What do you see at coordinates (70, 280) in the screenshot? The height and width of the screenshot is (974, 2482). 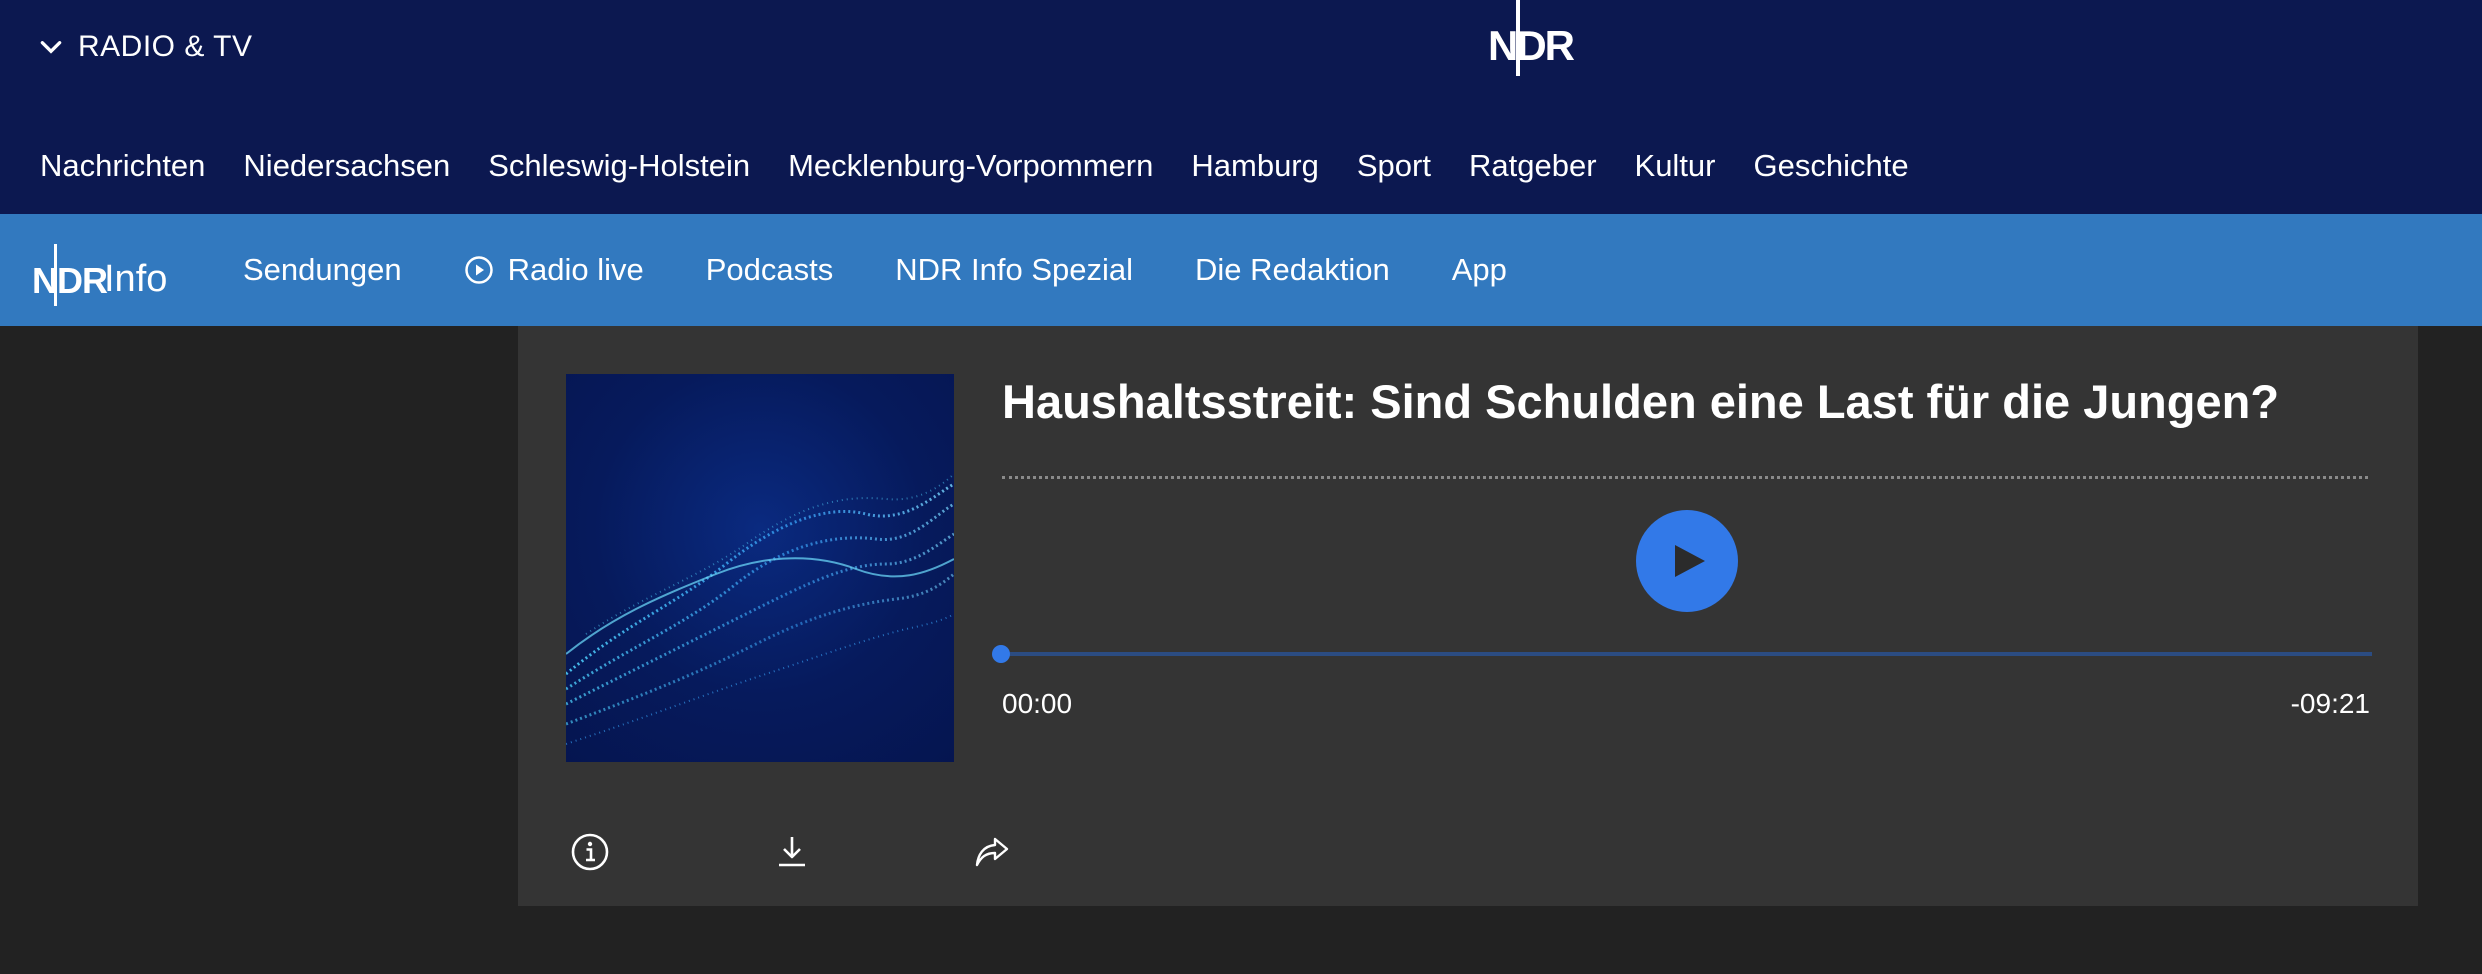 I see `ndr-info-logo-text: NDR` at bounding box center [70, 280].